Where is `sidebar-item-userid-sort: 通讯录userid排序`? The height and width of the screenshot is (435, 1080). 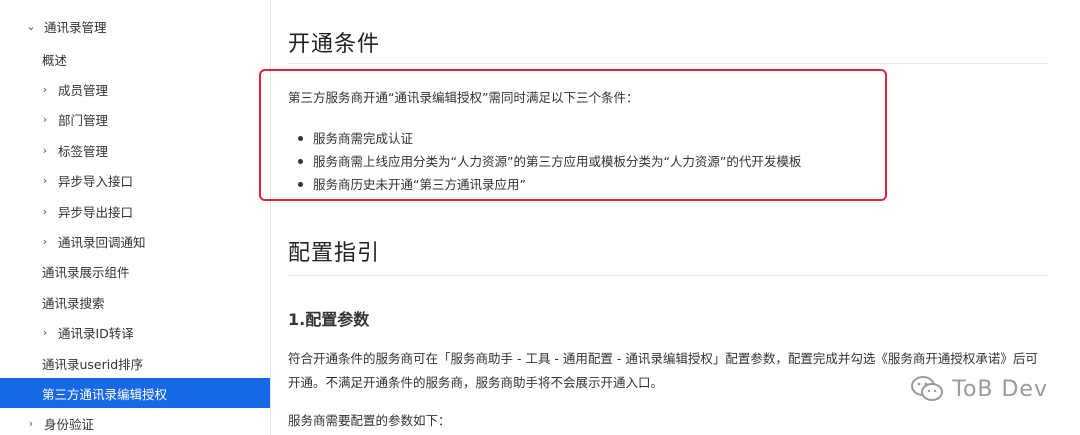
sidebar-item-userid-sort: 通讯录userid排序 is located at coordinates (135, 363).